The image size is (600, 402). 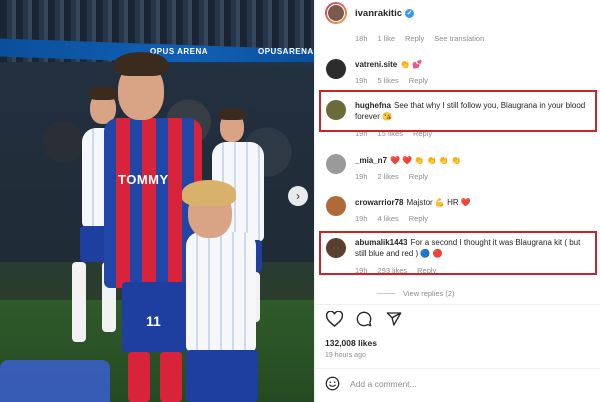 I want to click on comment-icon, so click(x=364, y=319).